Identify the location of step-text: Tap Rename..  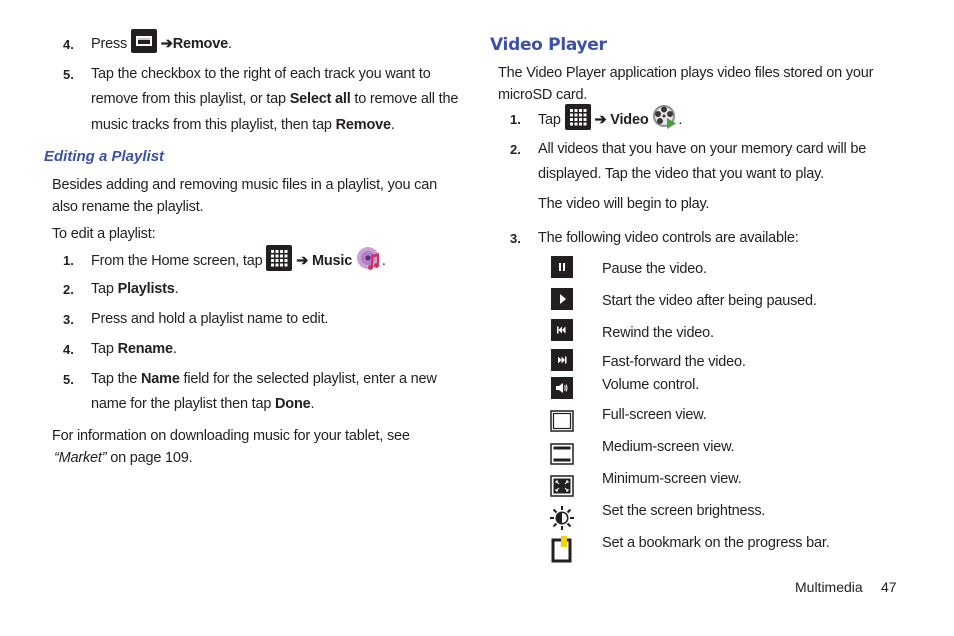
(134, 349).